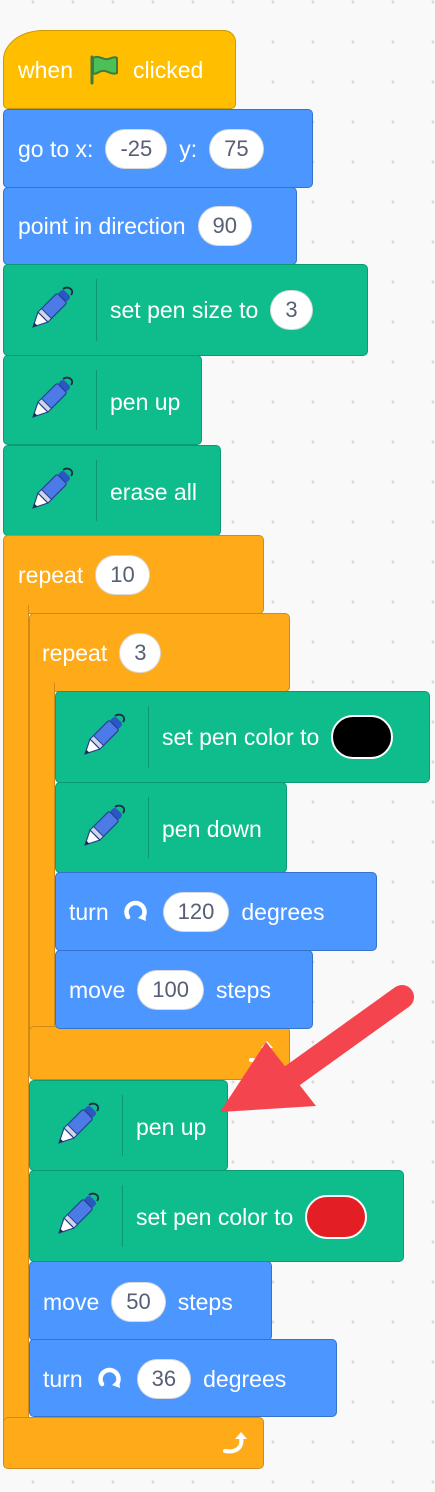 The height and width of the screenshot is (1492, 435). I want to click on pen-down-block: pen down, so click(171, 827).